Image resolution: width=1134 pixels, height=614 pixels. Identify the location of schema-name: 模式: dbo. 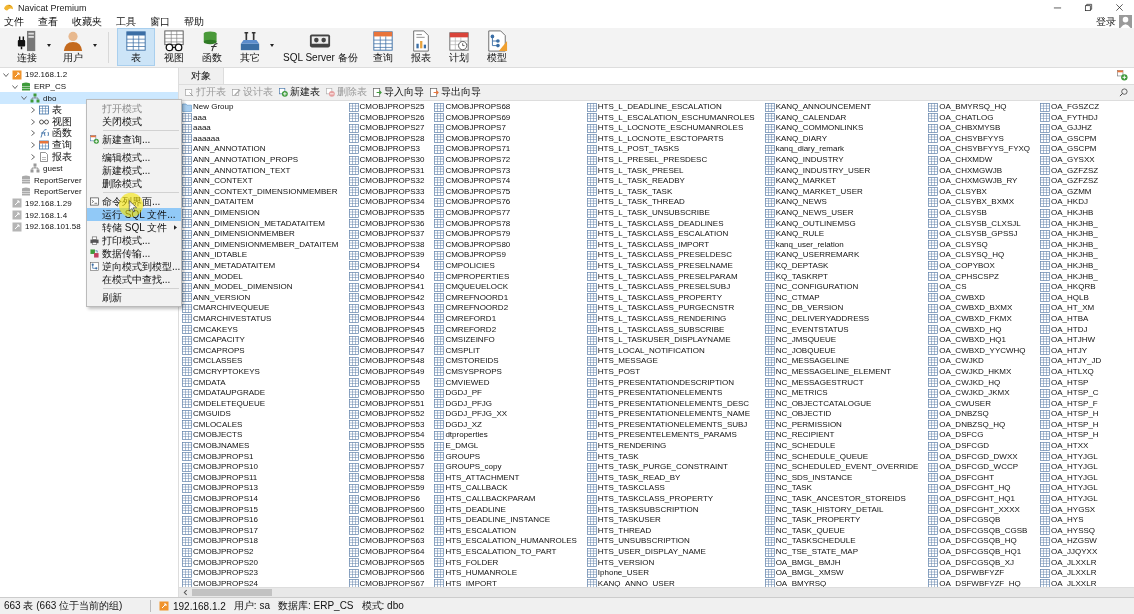
(382, 606).